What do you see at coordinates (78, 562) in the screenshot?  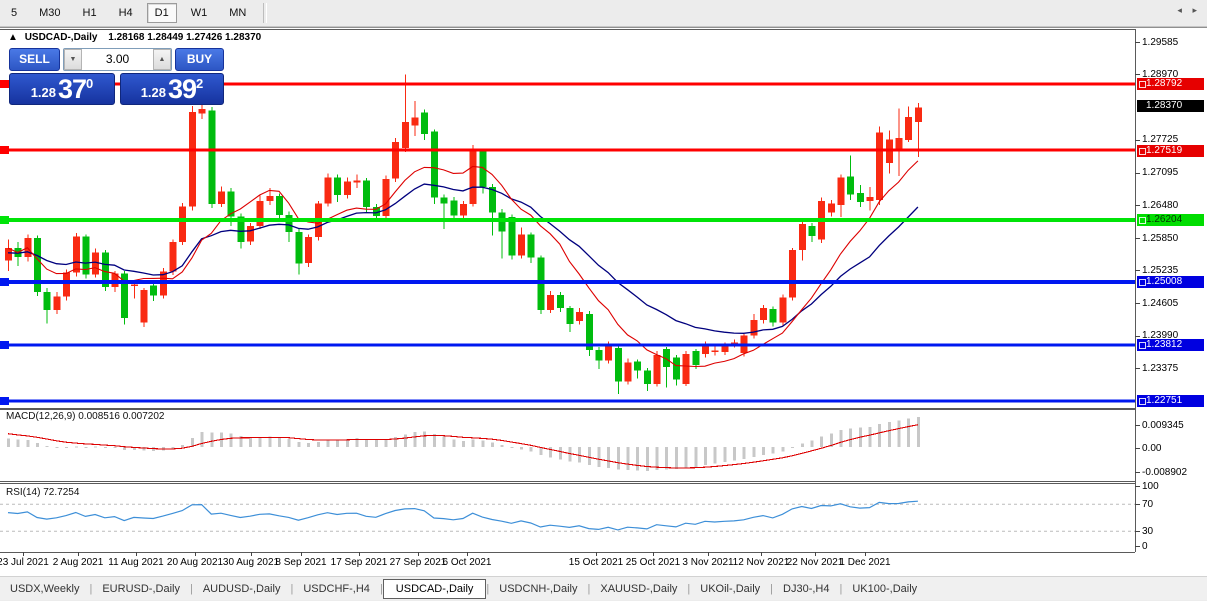 I see `date-label: 2 Aug 2021` at bounding box center [78, 562].